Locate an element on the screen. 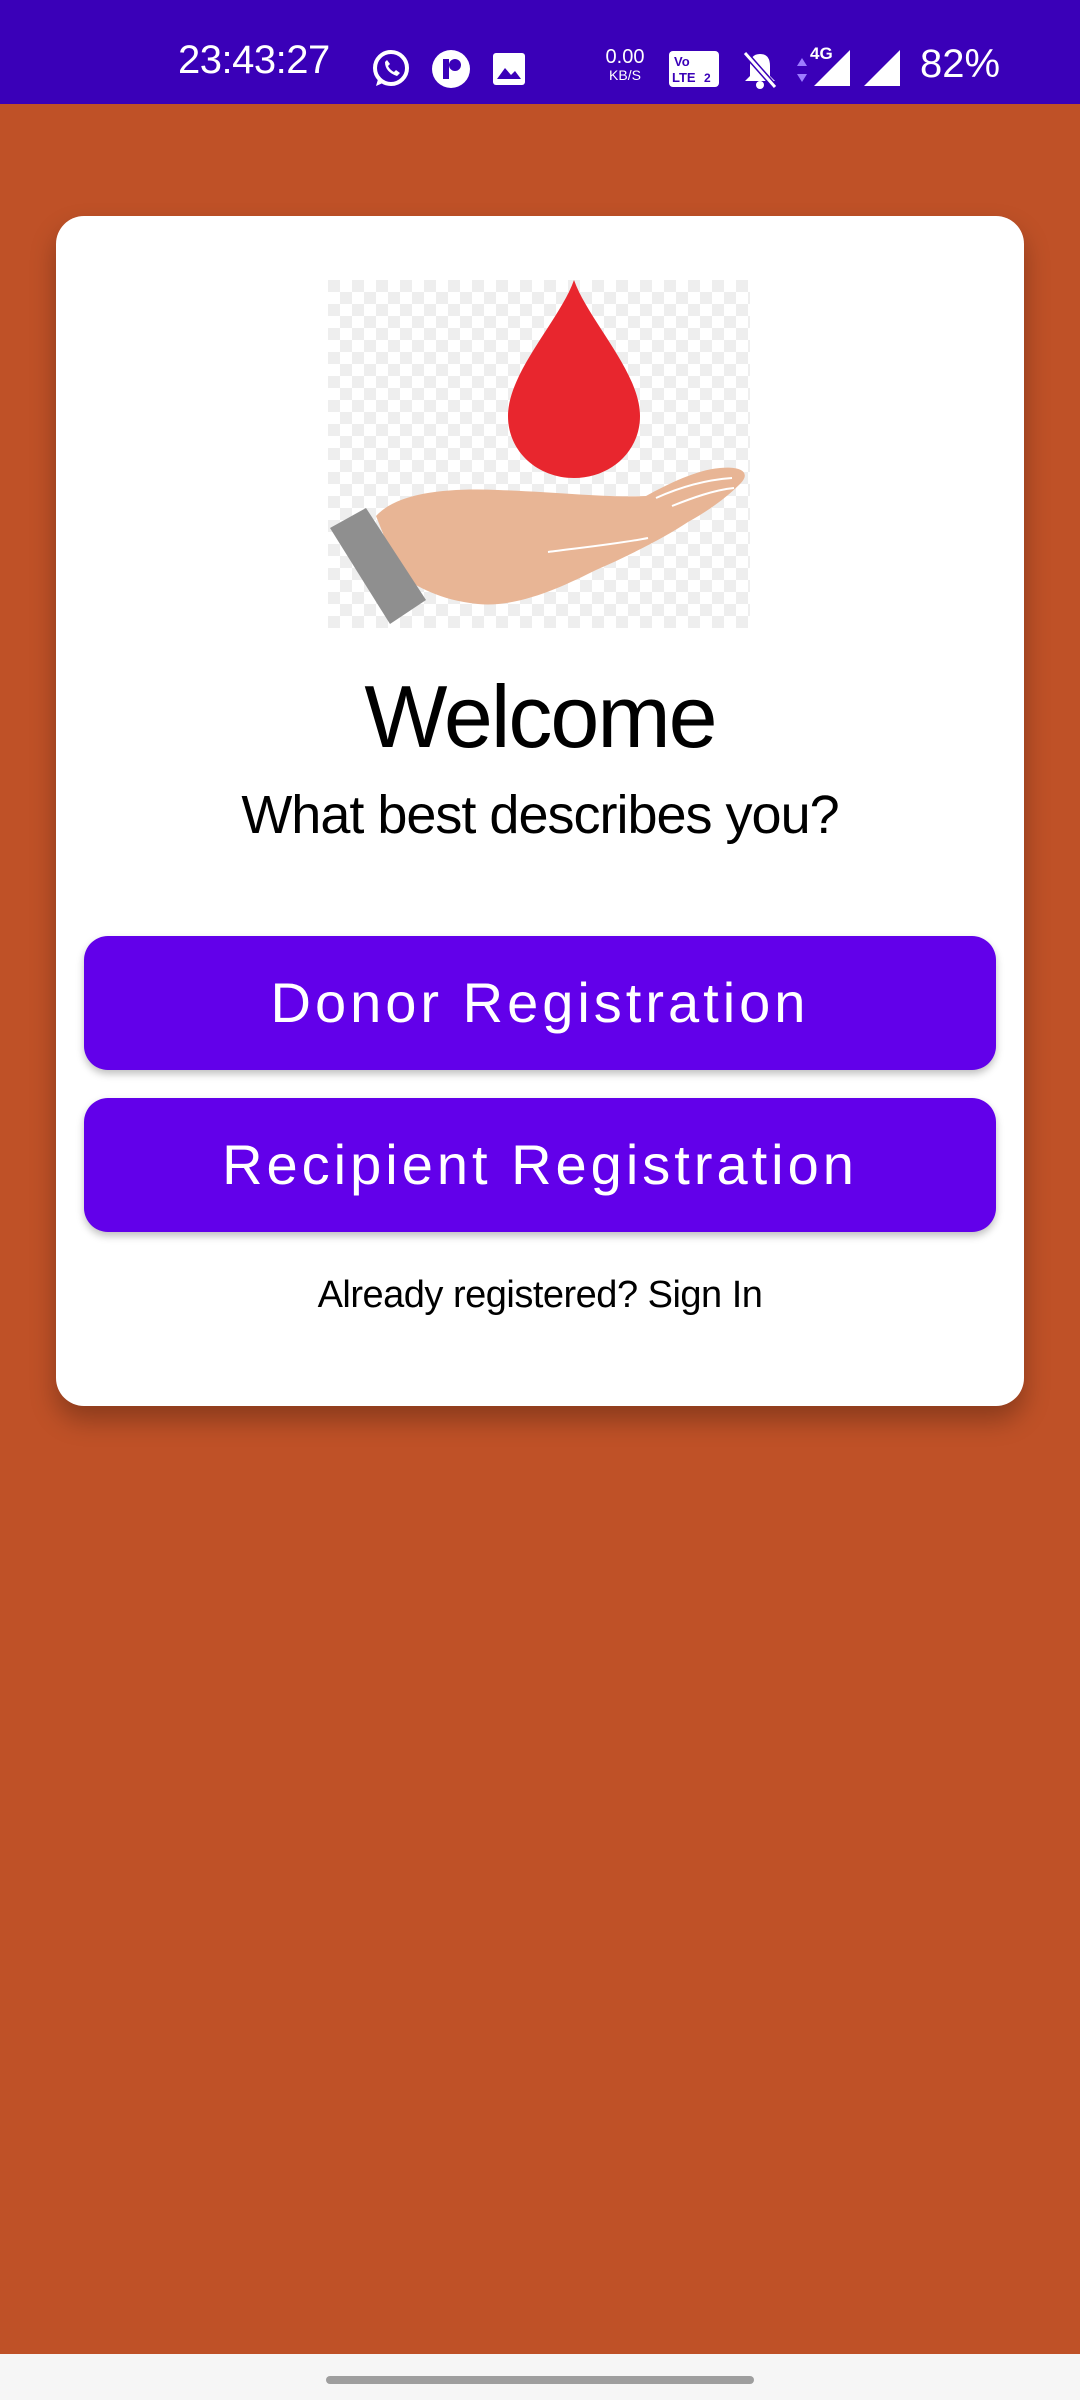  gallery-icon is located at coordinates (509, 69).